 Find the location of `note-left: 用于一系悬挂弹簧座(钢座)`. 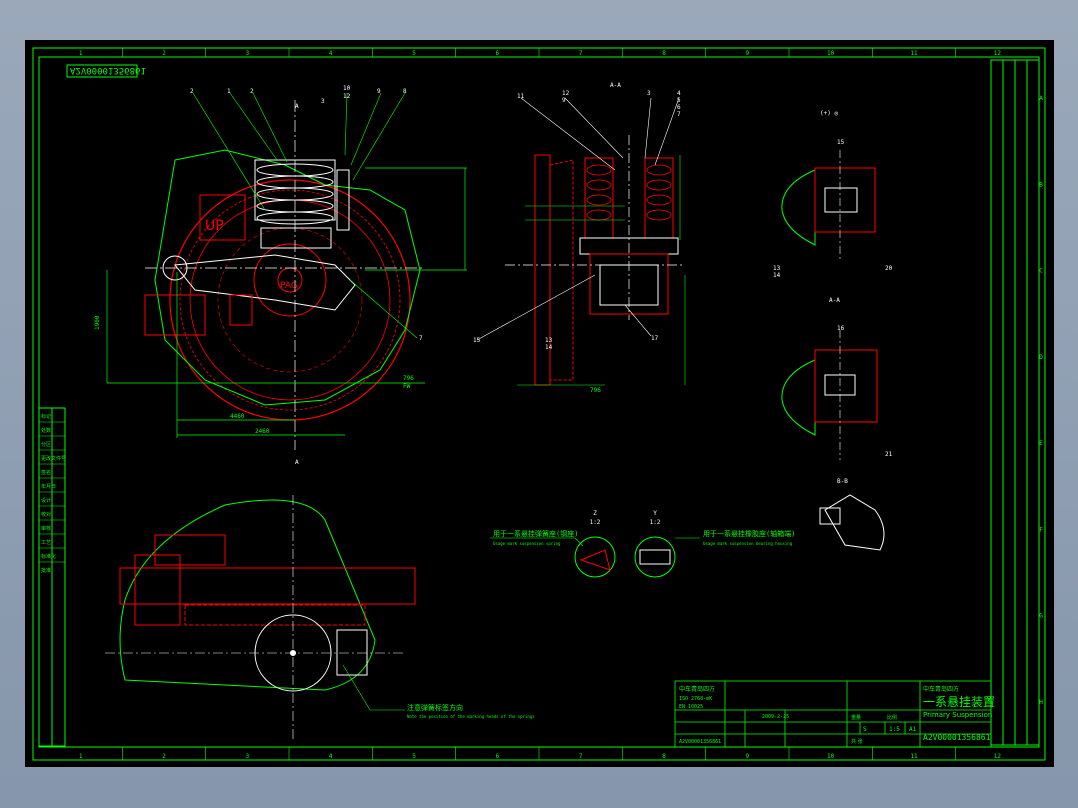

note-left: 用于一系悬挂弹簧座(钢座) is located at coordinates (535, 533).